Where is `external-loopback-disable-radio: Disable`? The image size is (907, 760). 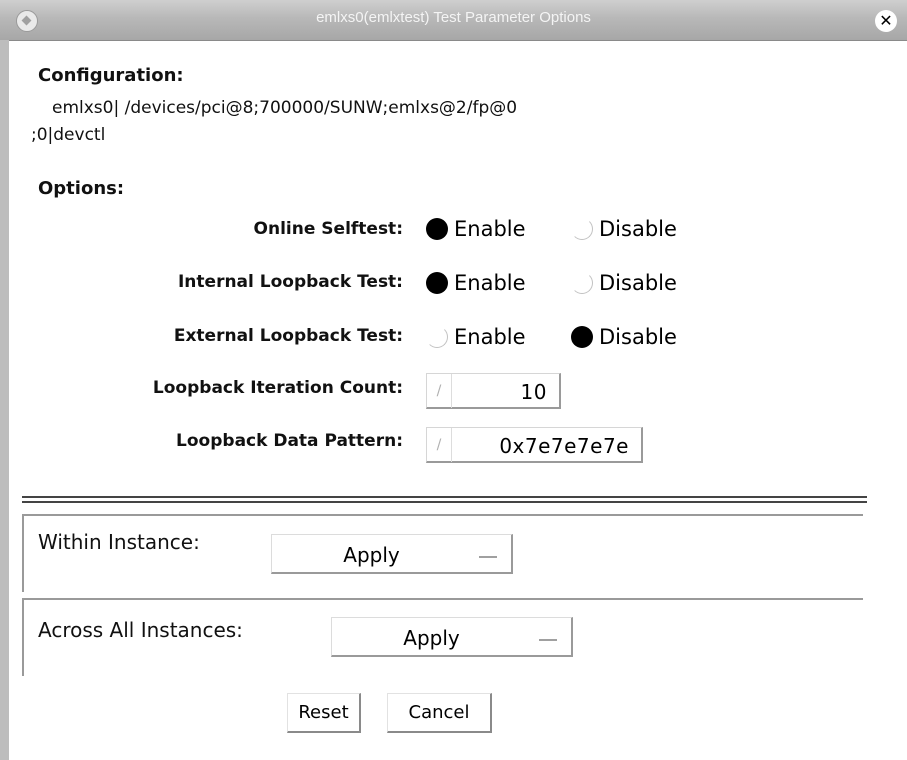 external-loopback-disable-radio: Disable is located at coordinates (624, 337).